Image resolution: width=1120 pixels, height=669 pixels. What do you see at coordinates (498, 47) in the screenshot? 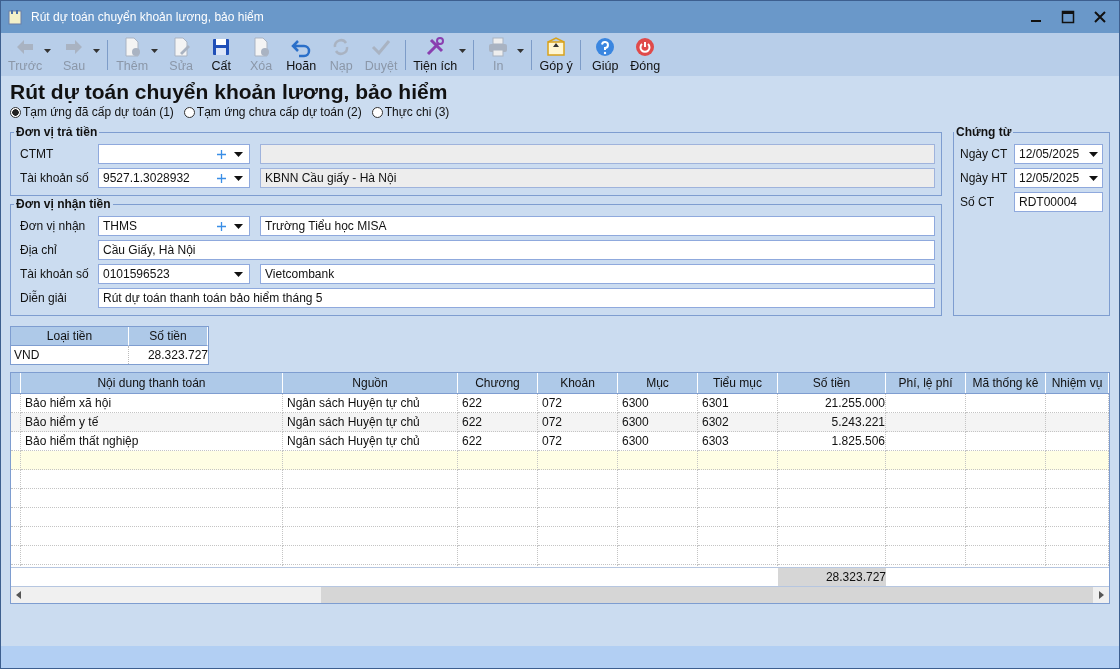
I see `printer-icon` at bounding box center [498, 47].